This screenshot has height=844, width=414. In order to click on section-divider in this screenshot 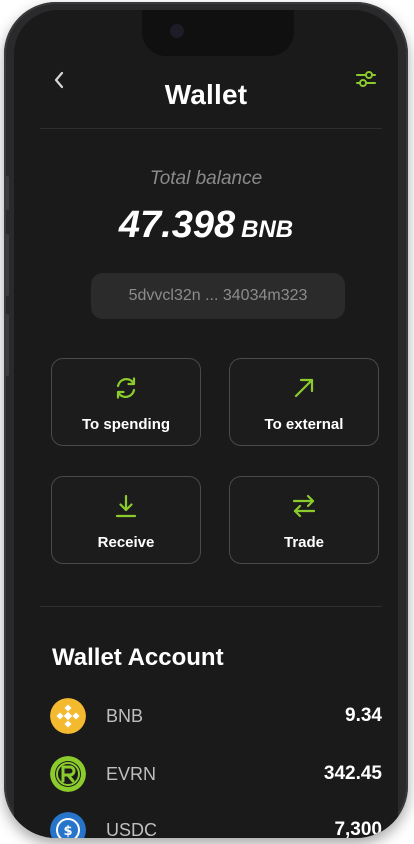, I will do `click(211, 606)`.